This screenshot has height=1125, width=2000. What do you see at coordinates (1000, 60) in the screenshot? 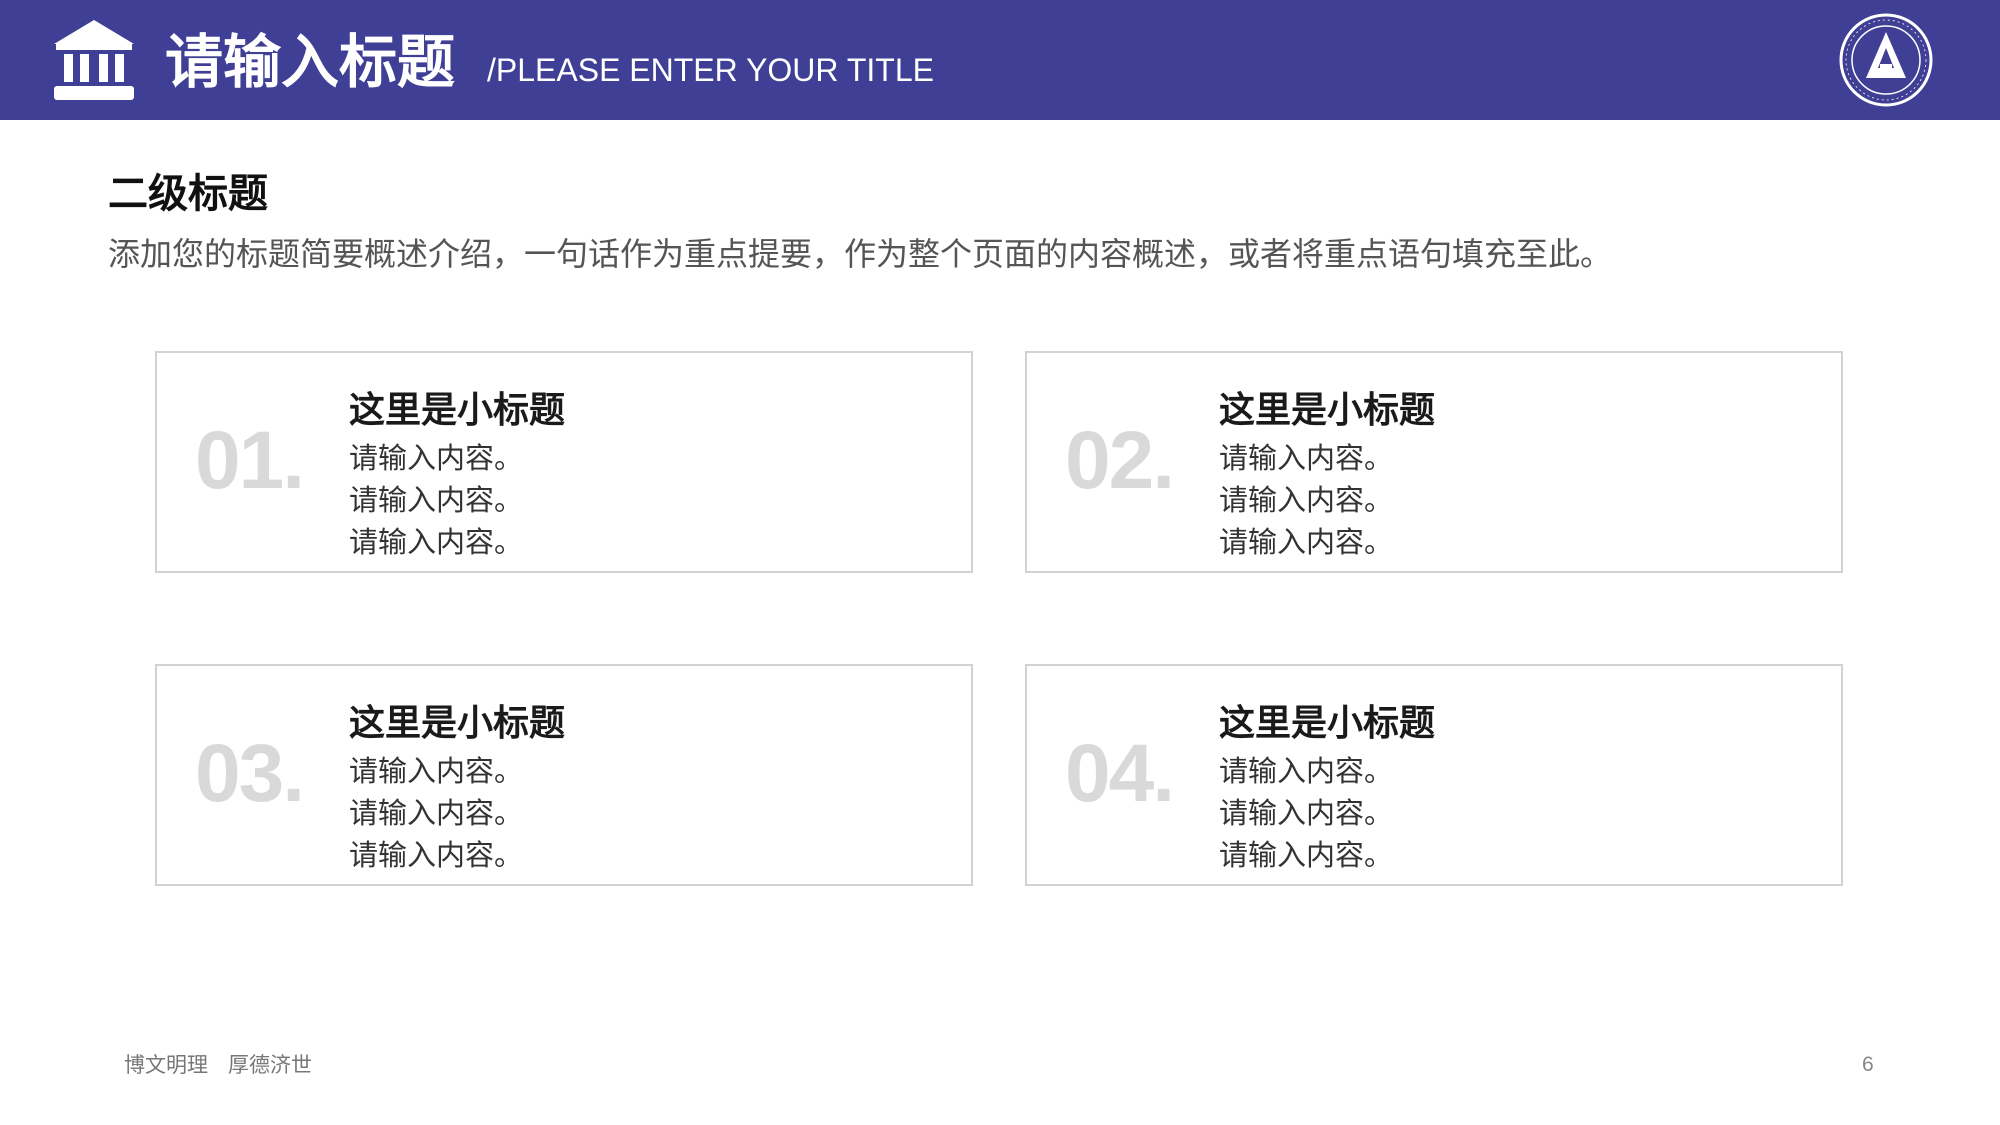
I see `header-bar: 请输入标题 /PLEASE ENTER YOUR TITLE` at bounding box center [1000, 60].